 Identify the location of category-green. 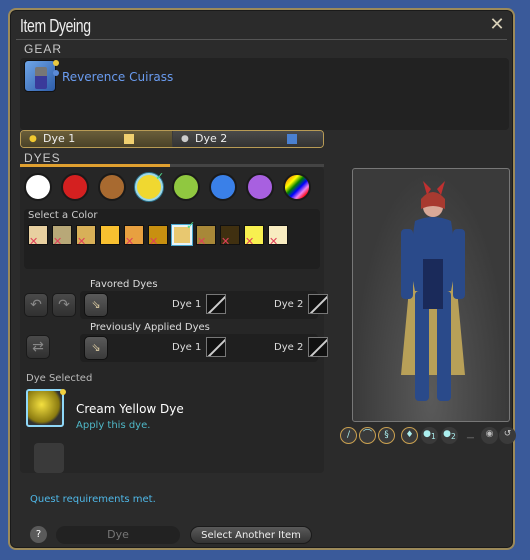
(186, 187).